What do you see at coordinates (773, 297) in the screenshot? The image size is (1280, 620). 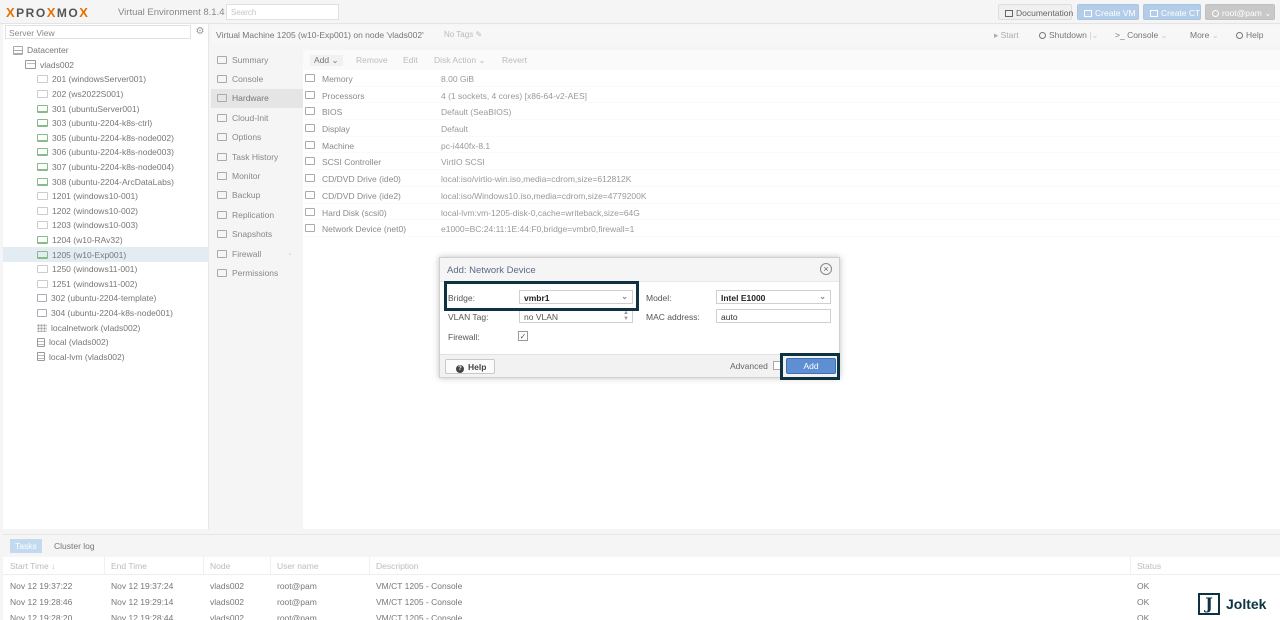 I see `model-select: Intel E1000 ⌄` at bounding box center [773, 297].